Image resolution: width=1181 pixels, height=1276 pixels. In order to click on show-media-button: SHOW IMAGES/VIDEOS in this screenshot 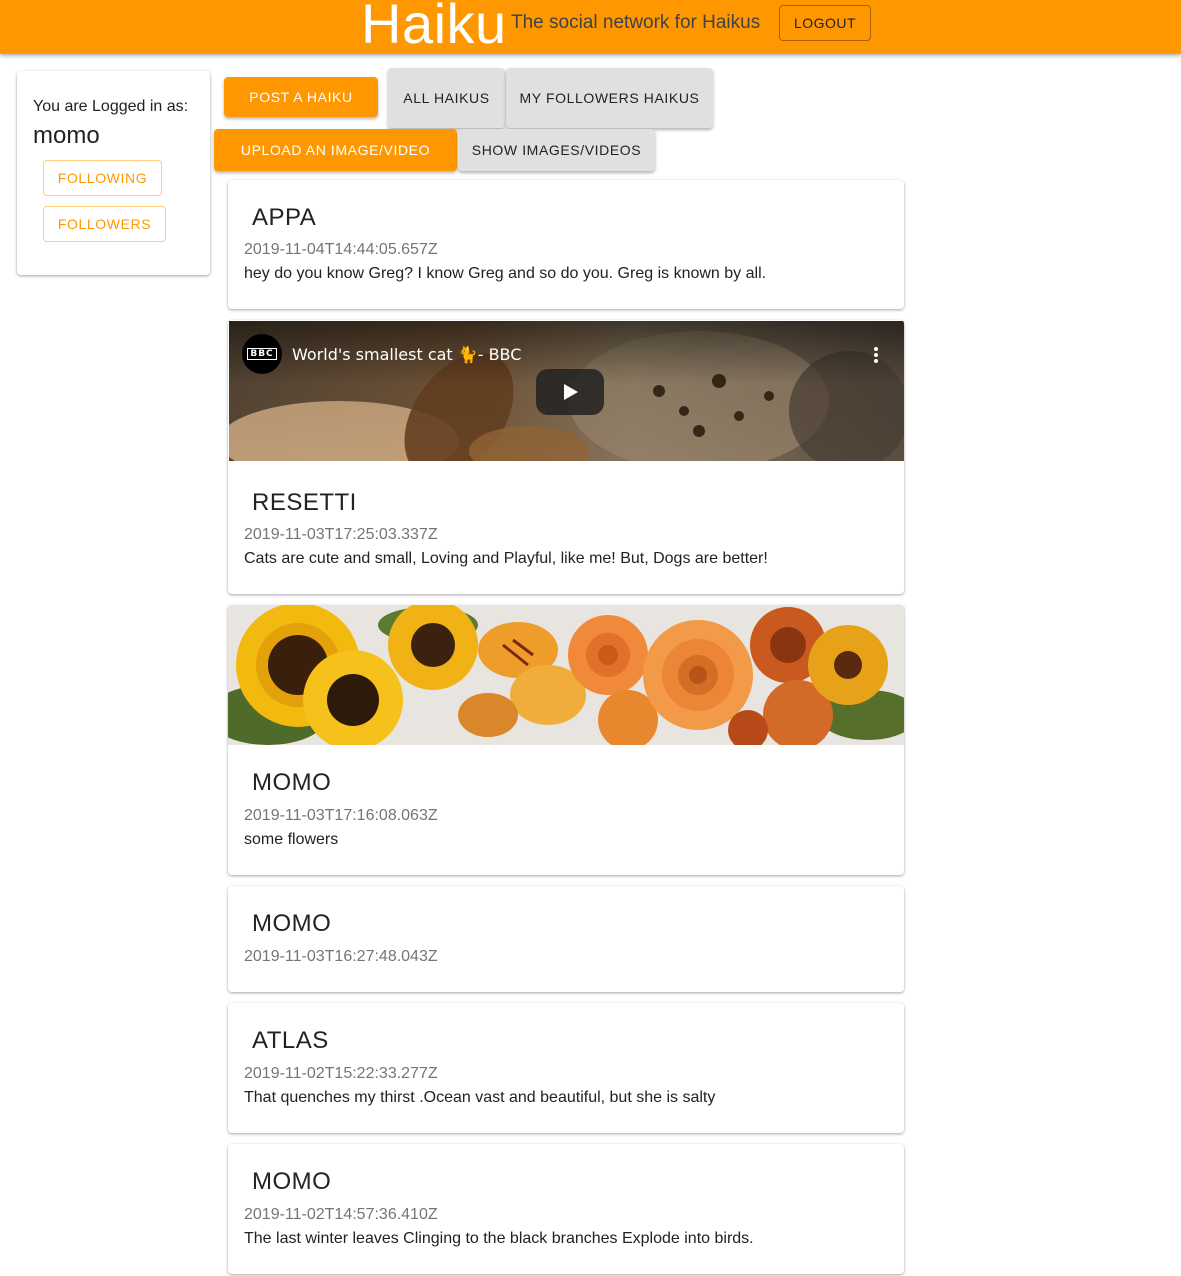, I will do `click(556, 150)`.